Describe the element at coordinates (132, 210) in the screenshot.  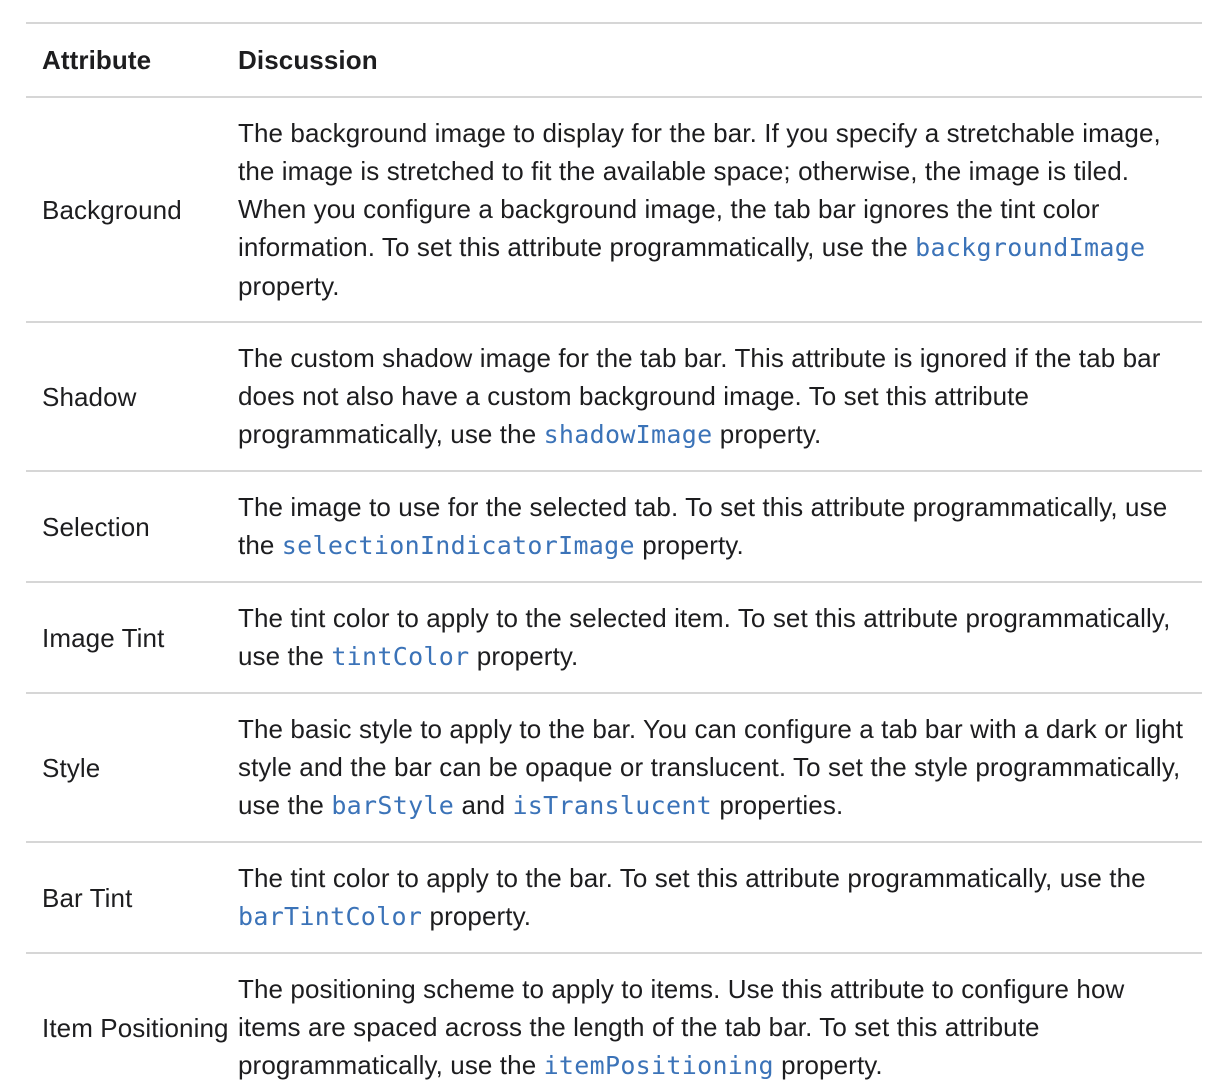
I see `attribute-name: Background` at that location.